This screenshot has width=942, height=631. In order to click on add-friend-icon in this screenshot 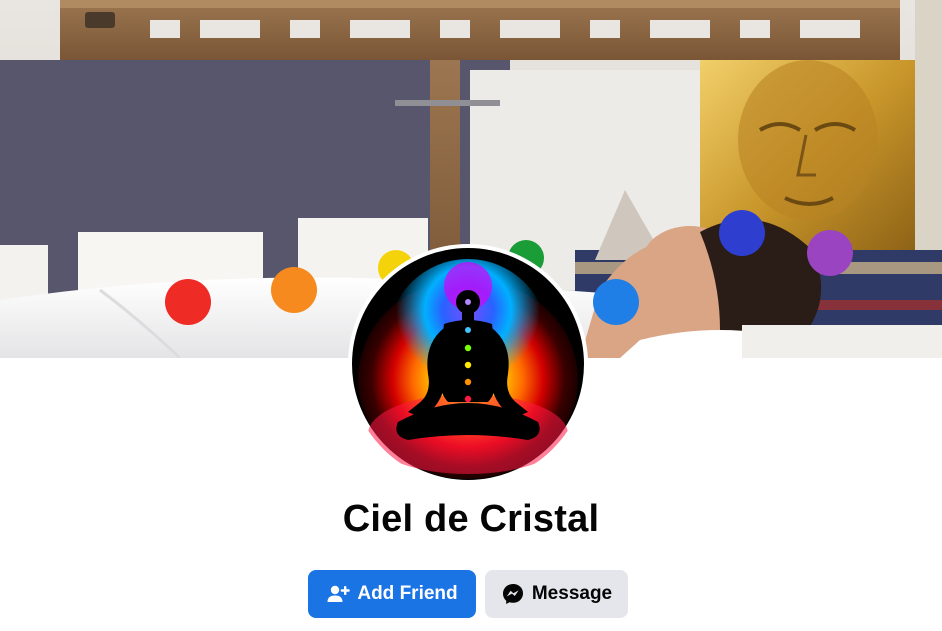, I will do `click(338, 594)`.